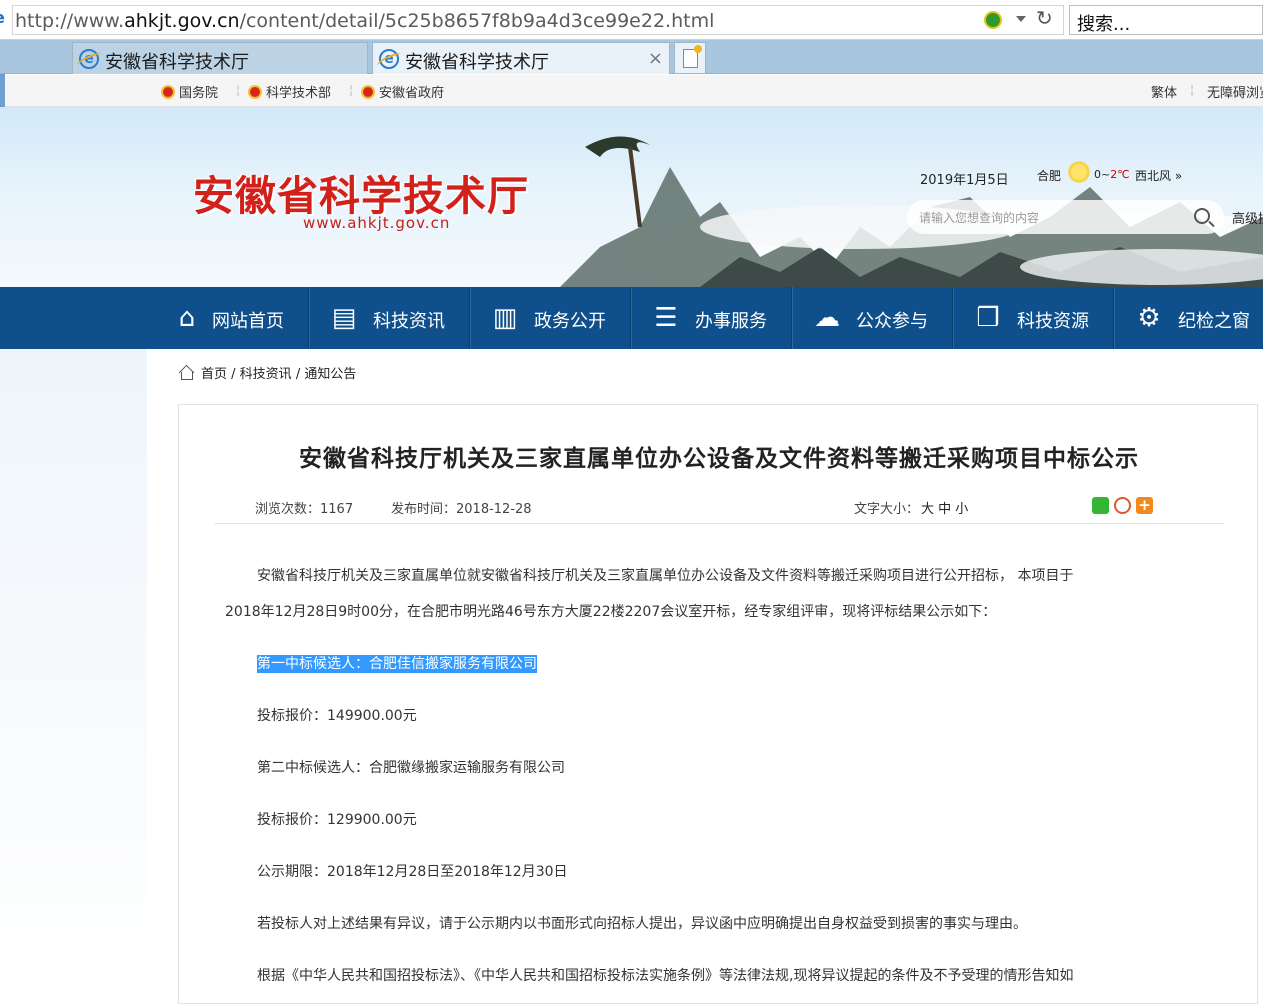  I want to click on close-tab-icon: ×, so click(655, 58).